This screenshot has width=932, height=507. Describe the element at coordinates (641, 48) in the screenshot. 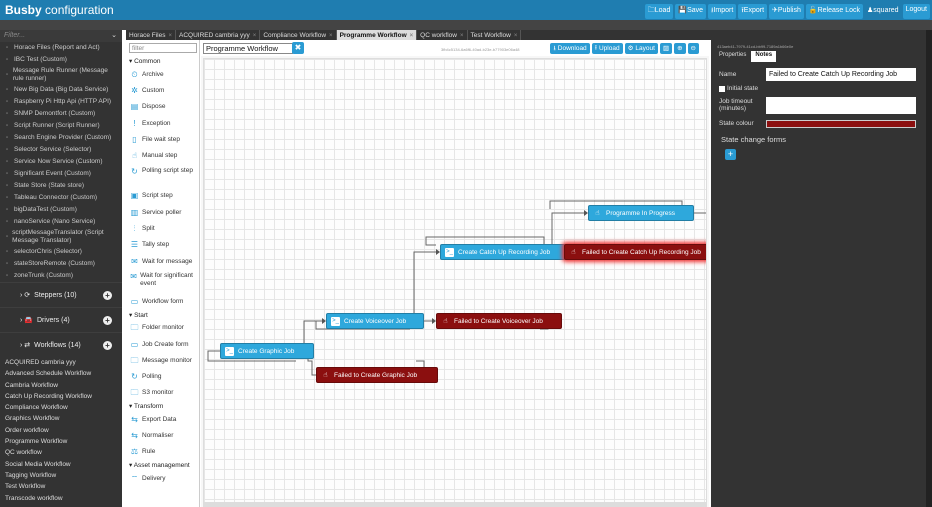

I see `layout-button: ⚙ Layout` at that location.